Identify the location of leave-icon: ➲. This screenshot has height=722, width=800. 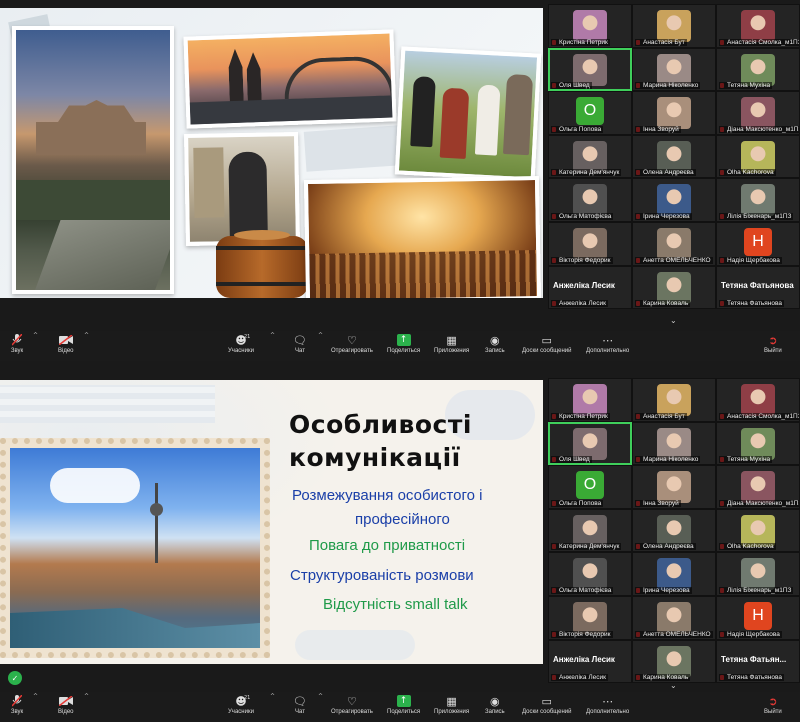
(773, 701).